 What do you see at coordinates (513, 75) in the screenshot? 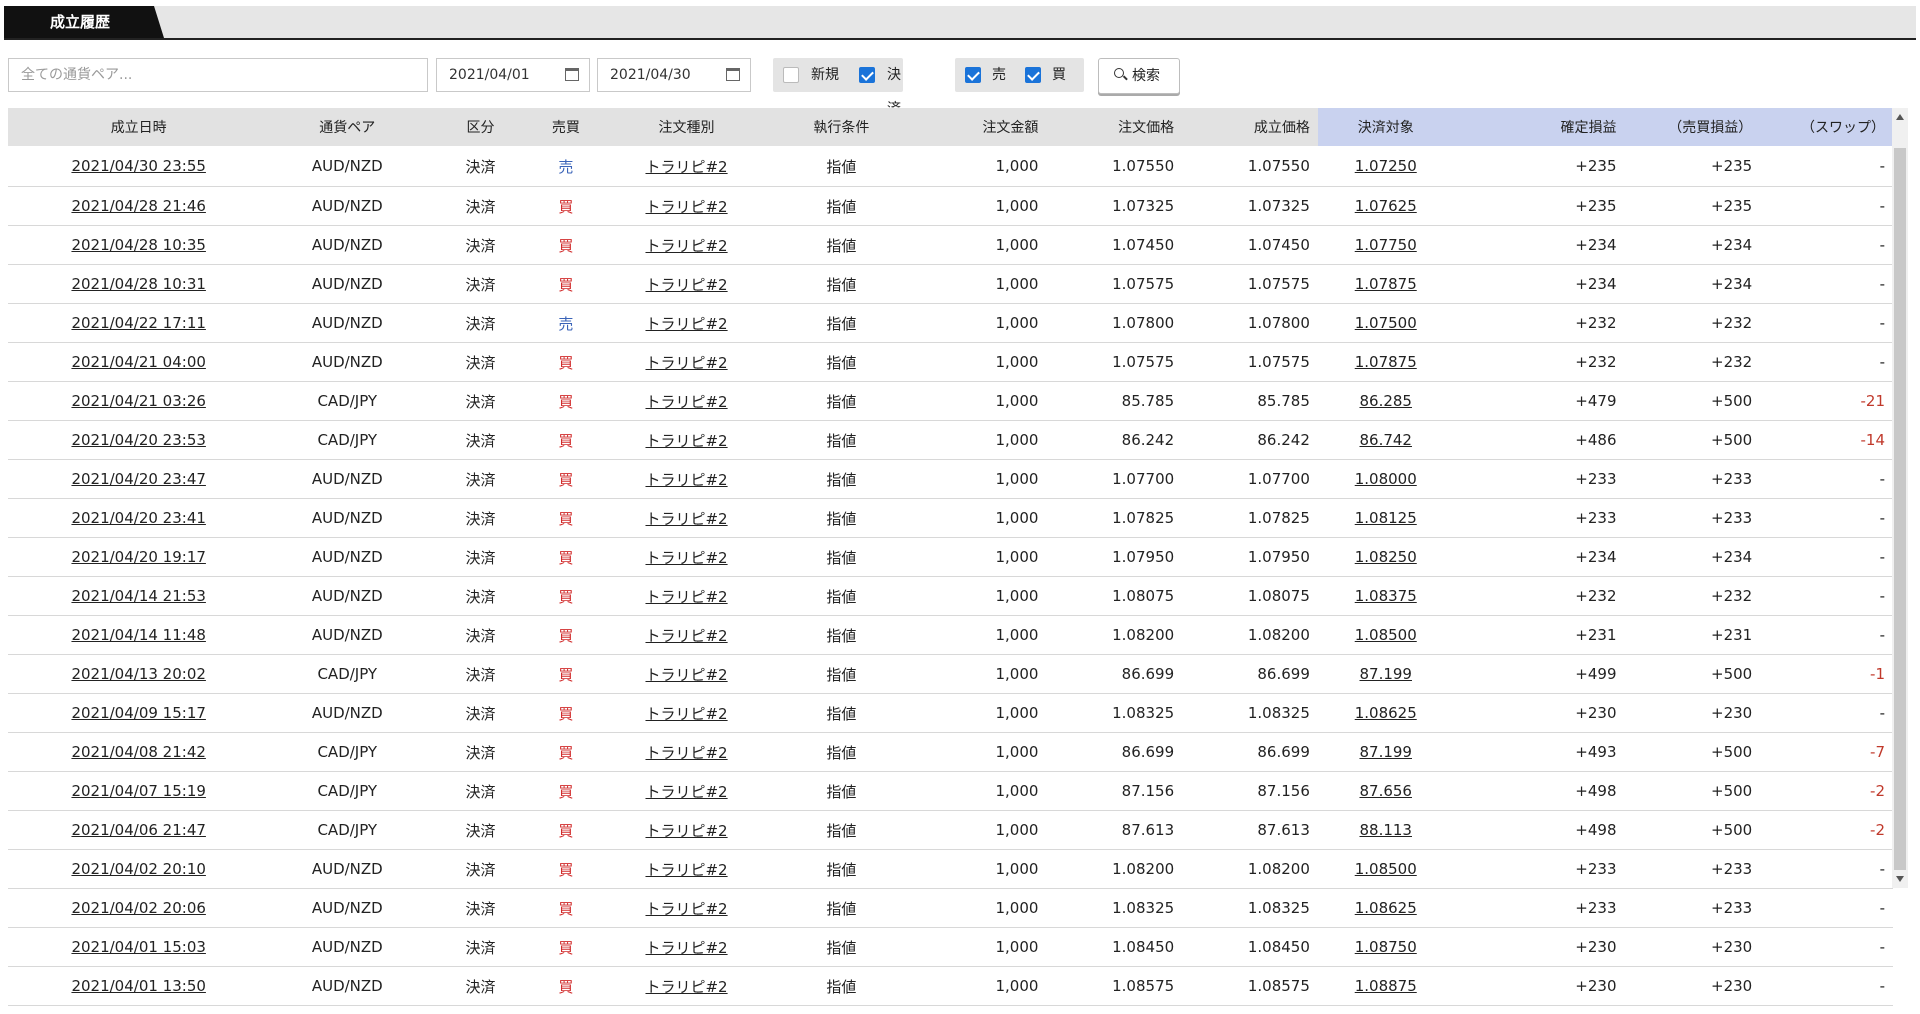
I see `date-from-field: 2021/04/01` at bounding box center [513, 75].